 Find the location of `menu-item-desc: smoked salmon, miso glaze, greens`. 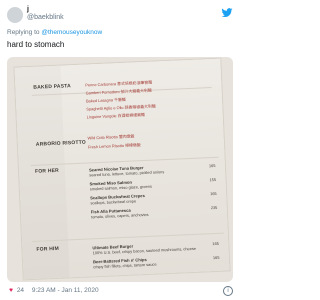

menu-item-desc: smoked salmon, miso glaze, greens is located at coordinates (120, 187).